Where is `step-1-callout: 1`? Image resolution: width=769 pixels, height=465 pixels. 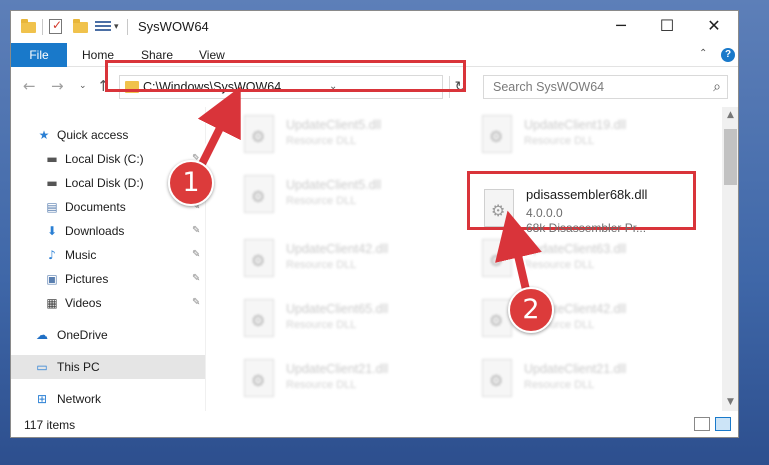
step-1-callout: 1 is located at coordinates (191, 183).